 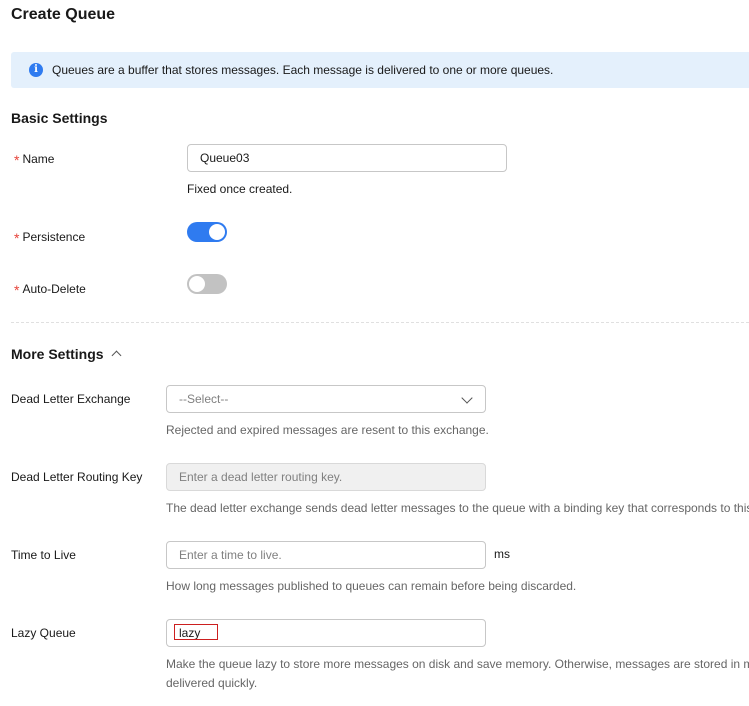 What do you see at coordinates (467, 398) in the screenshot?
I see `chevron-down-icon` at bounding box center [467, 398].